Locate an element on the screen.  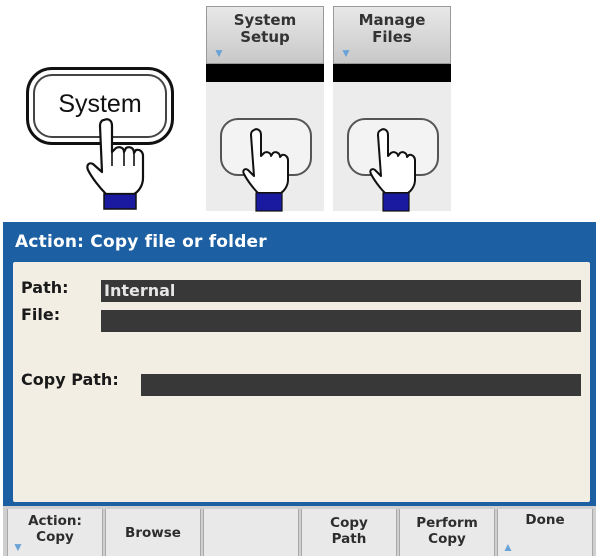
menu-key-label: Browse is located at coordinates (153, 533).